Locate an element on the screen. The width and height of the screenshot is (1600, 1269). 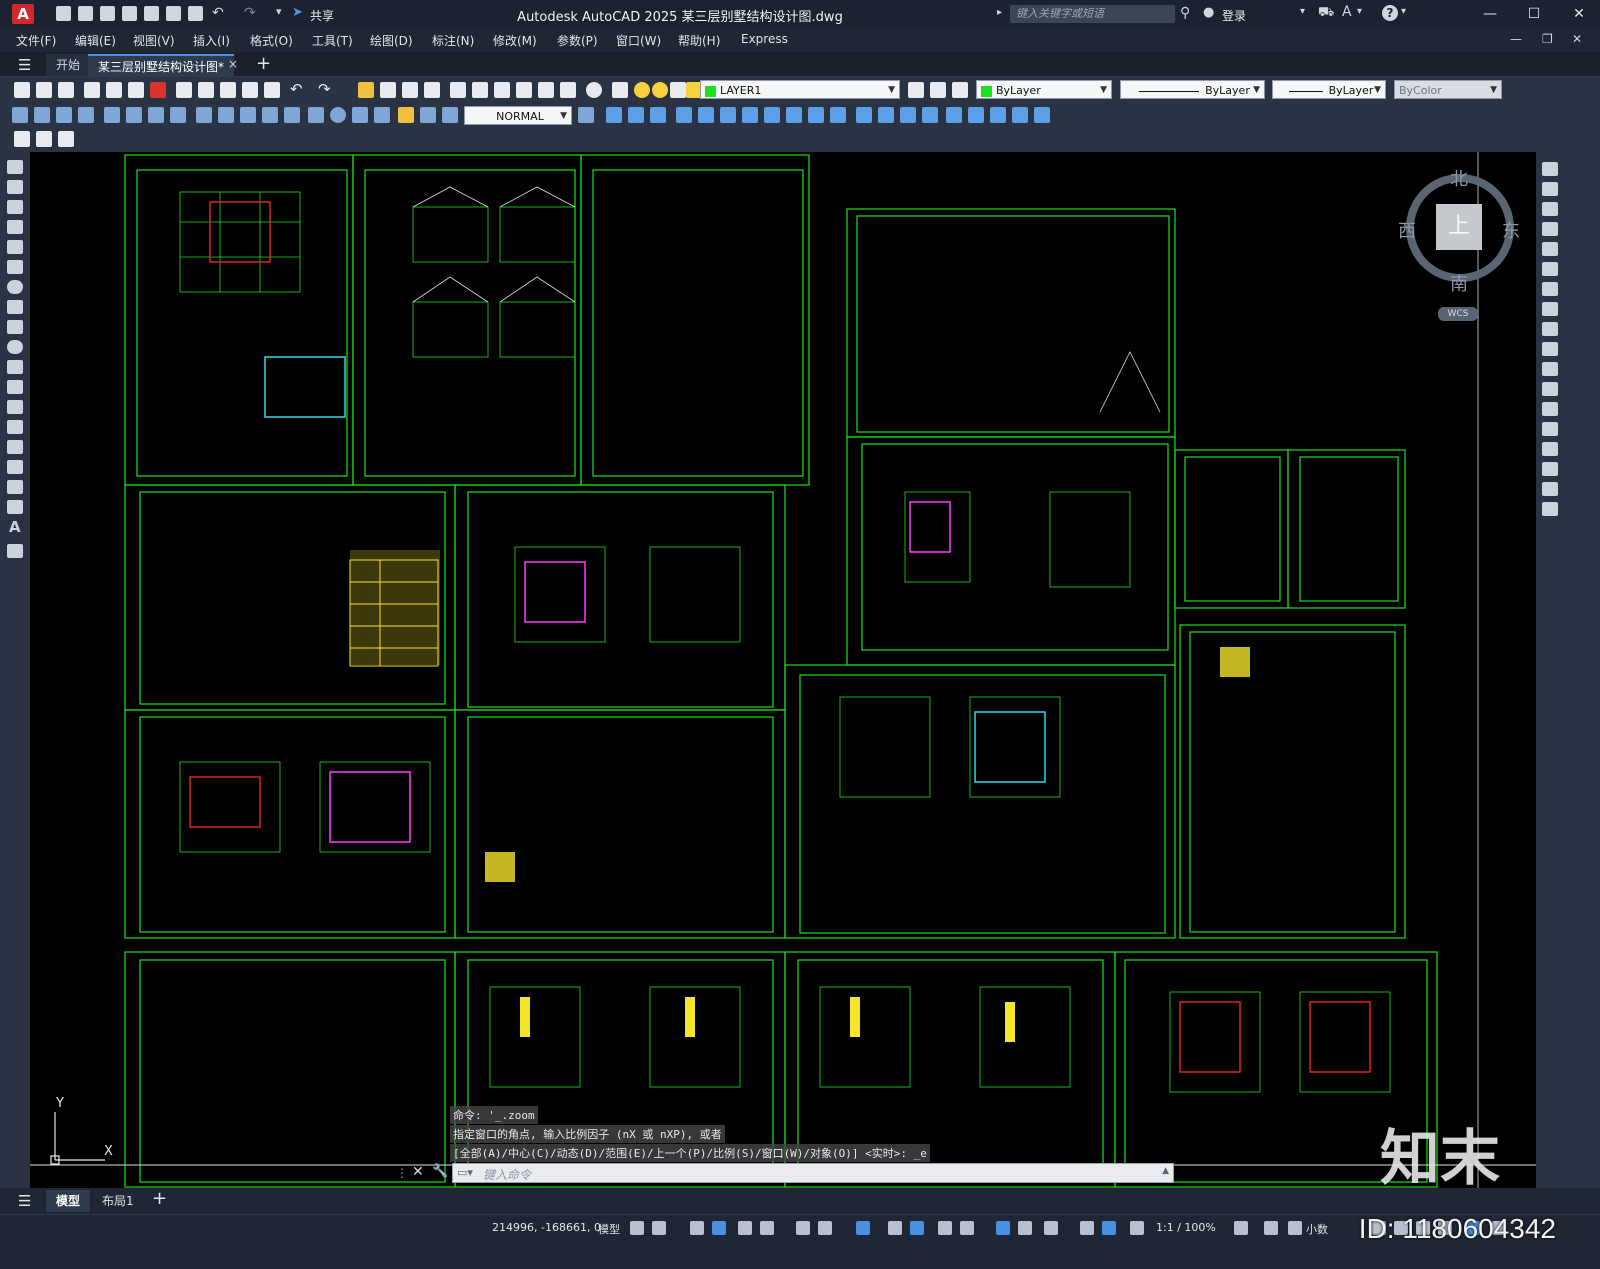
polyline-icon is located at coordinates (15, 207).